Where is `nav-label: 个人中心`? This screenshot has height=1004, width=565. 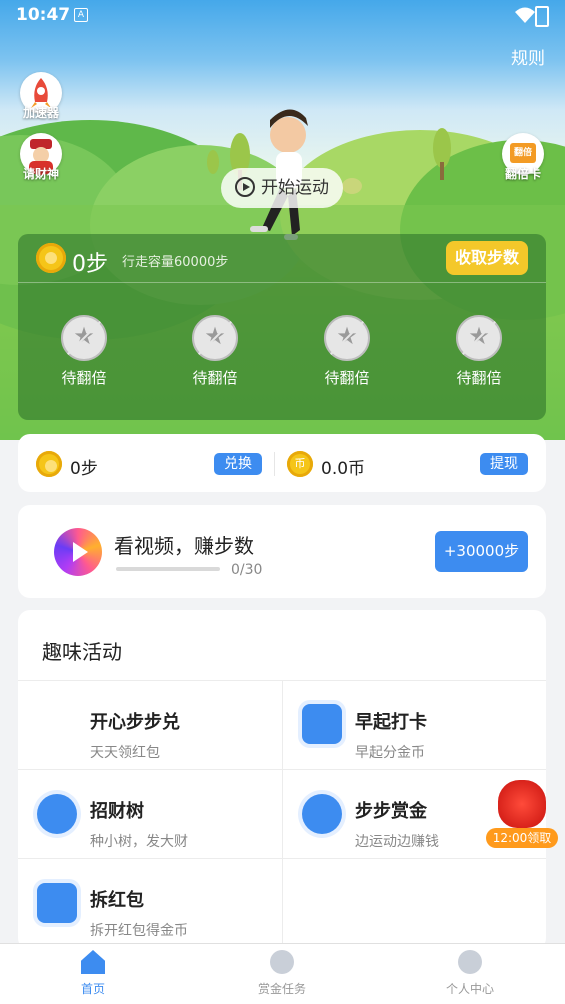
nav-label: 个人中心 is located at coordinates (469, 989).